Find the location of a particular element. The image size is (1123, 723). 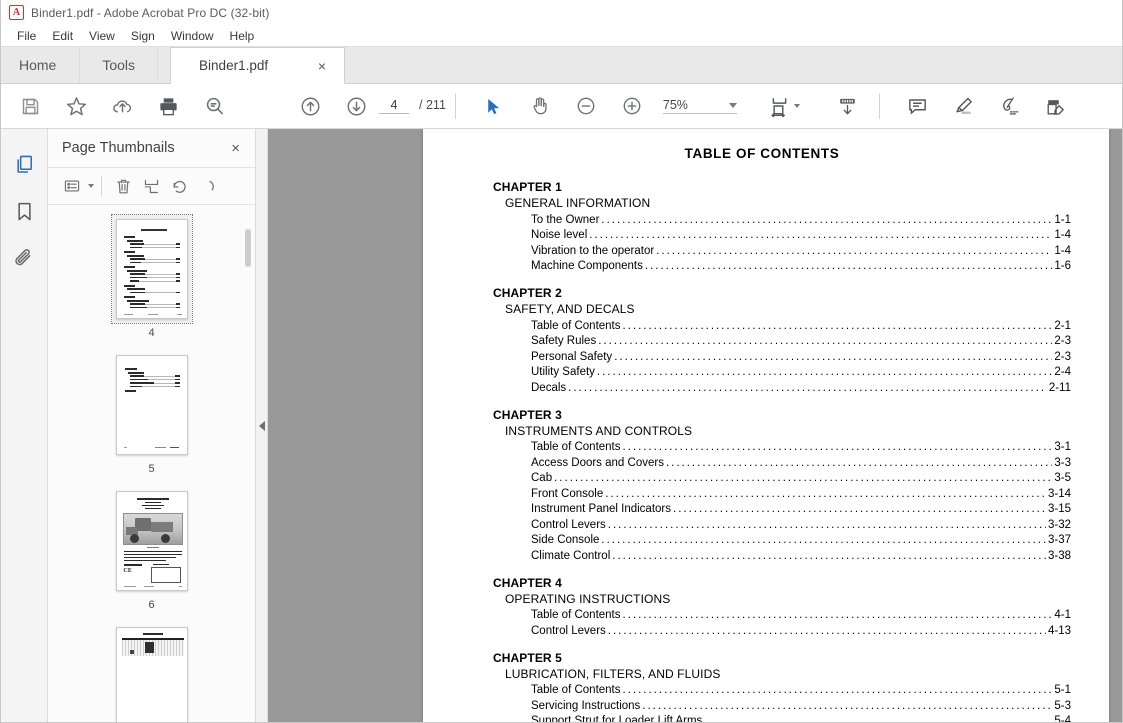

menu-file: File is located at coordinates (26, 36).